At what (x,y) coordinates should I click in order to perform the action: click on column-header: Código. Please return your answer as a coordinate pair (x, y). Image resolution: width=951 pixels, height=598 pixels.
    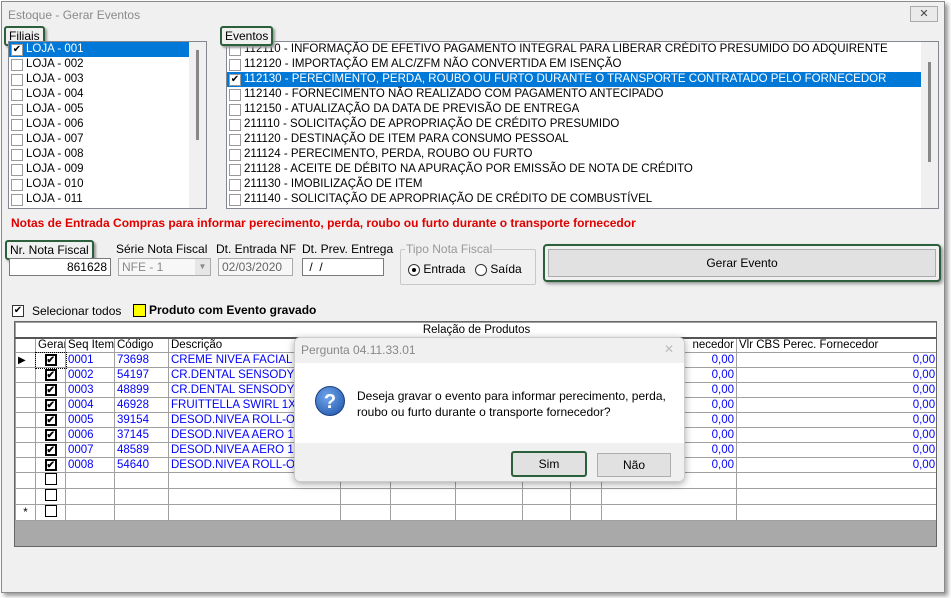
    Looking at the image, I should click on (141, 345).